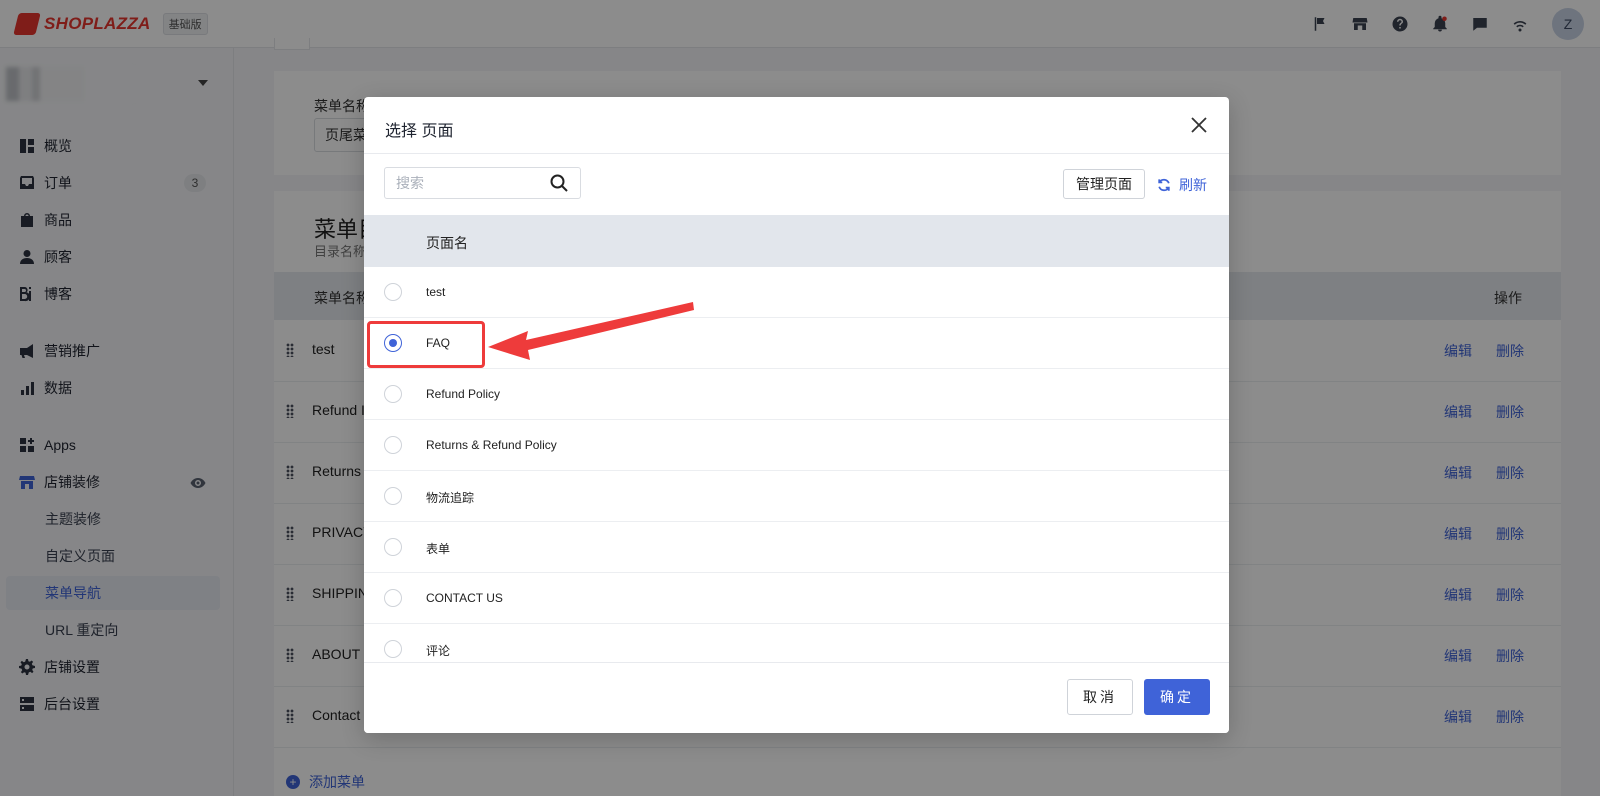 The height and width of the screenshot is (796, 1600). Describe the element at coordinates (1100, 697) in the screenshot. I see `cancel-button: 取消` at that location.